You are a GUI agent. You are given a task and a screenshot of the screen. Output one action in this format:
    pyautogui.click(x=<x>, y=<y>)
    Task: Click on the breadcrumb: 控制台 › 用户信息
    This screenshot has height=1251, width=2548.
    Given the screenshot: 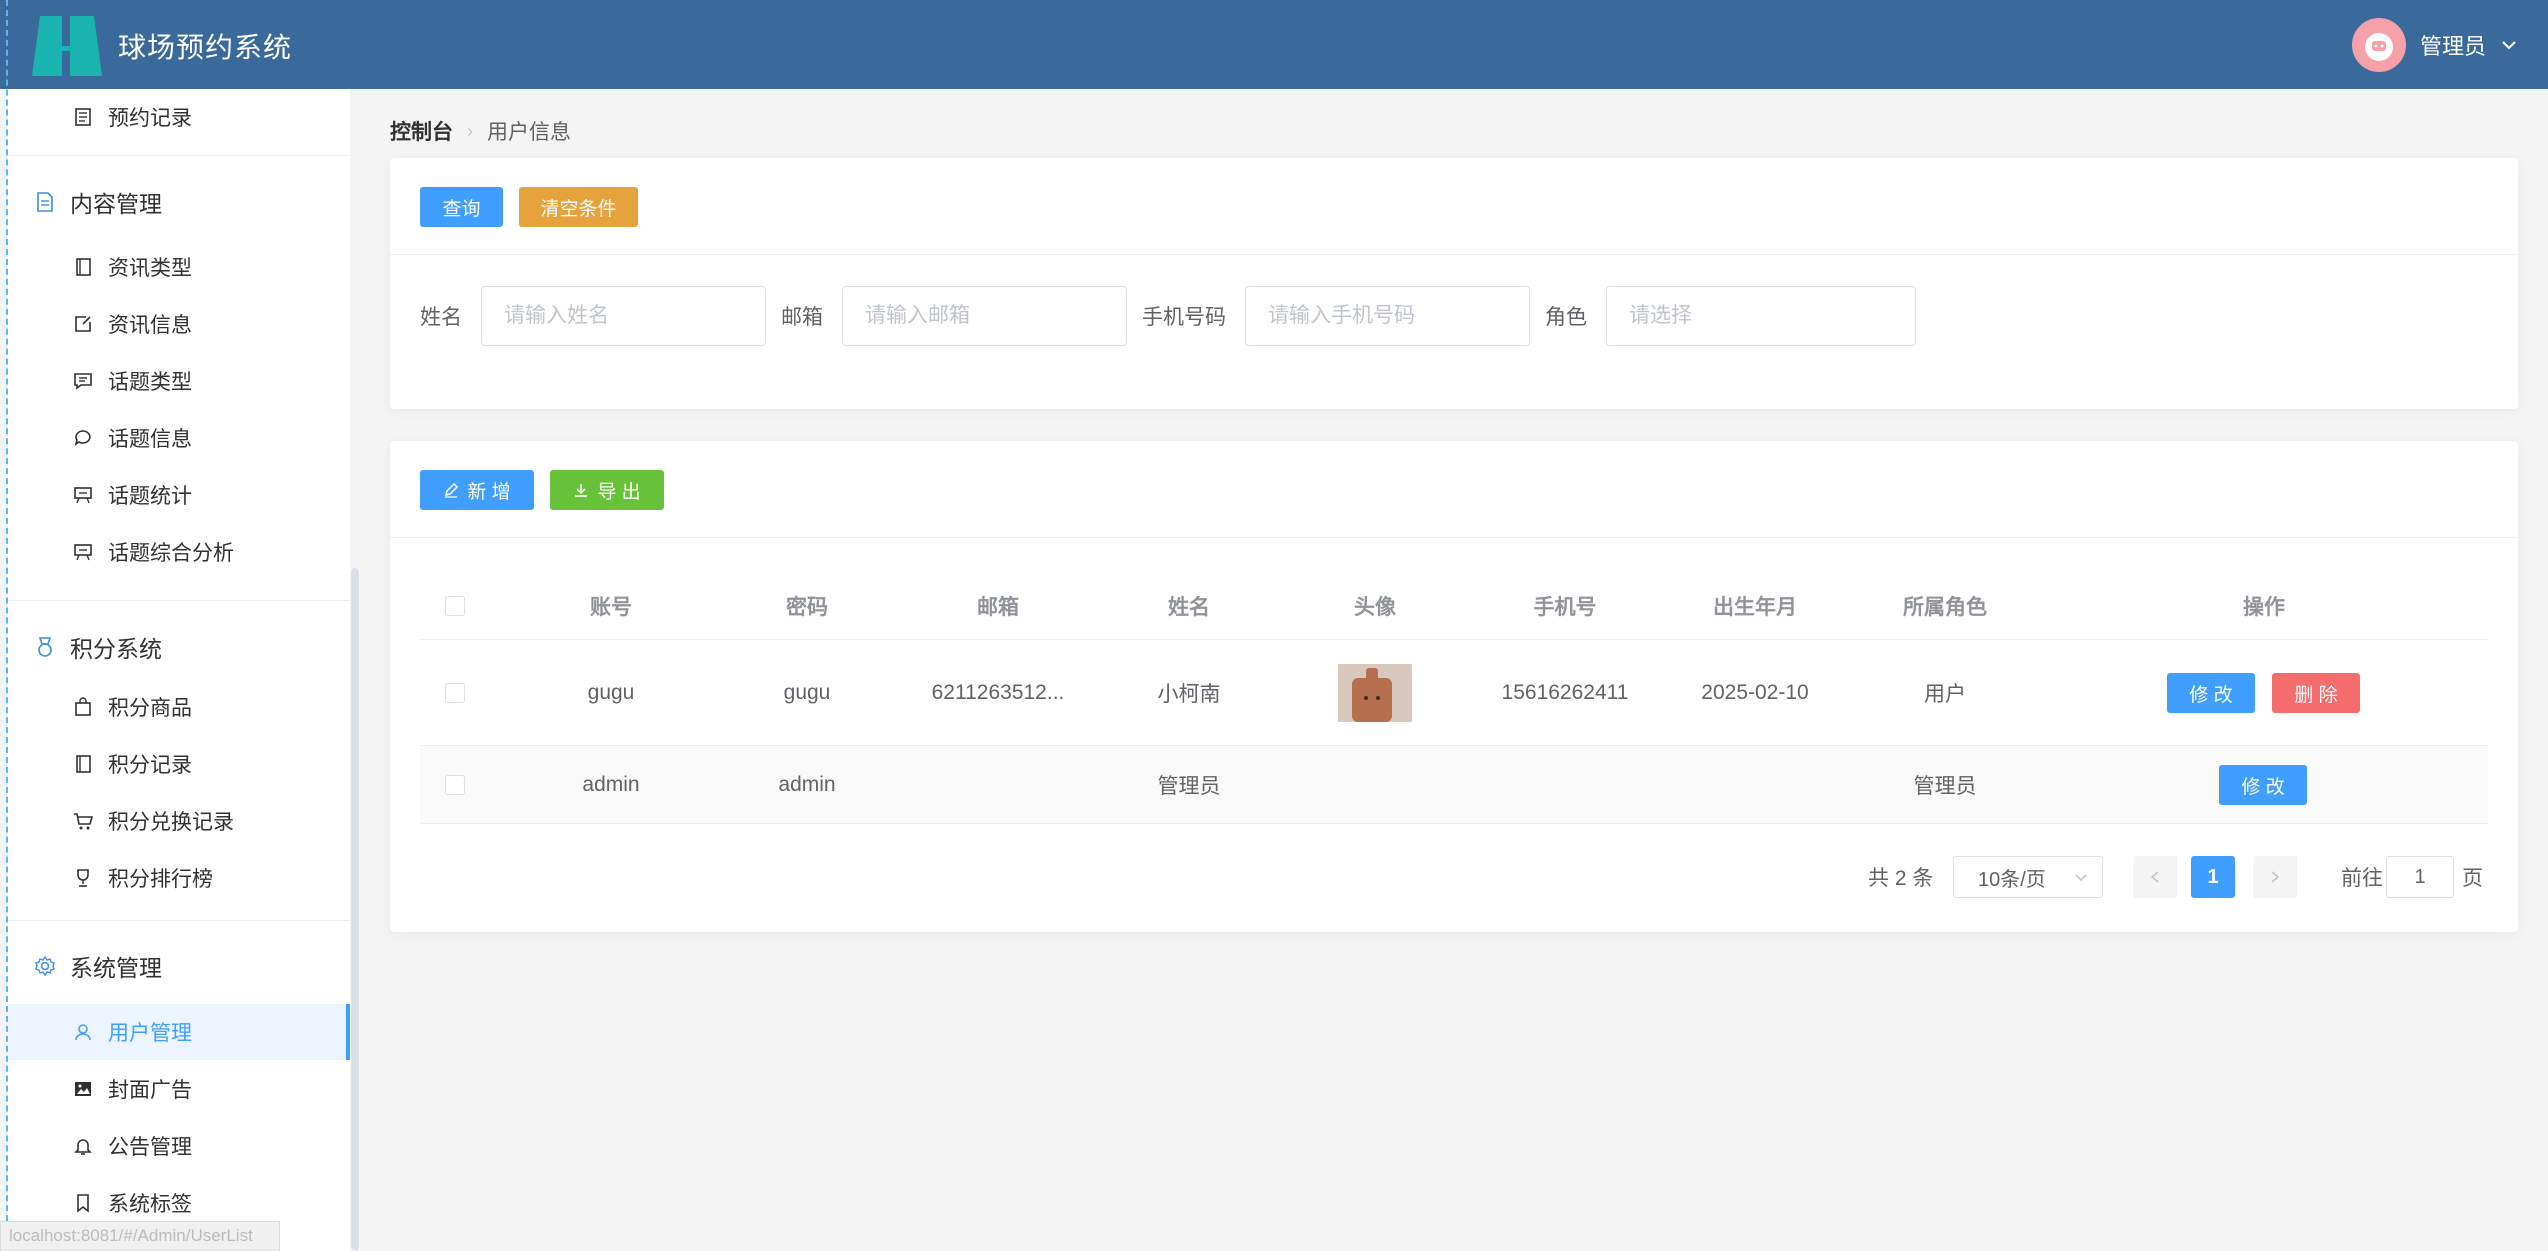 What is the action you would take?
    pyautogui.click(x=480, y=131)
    